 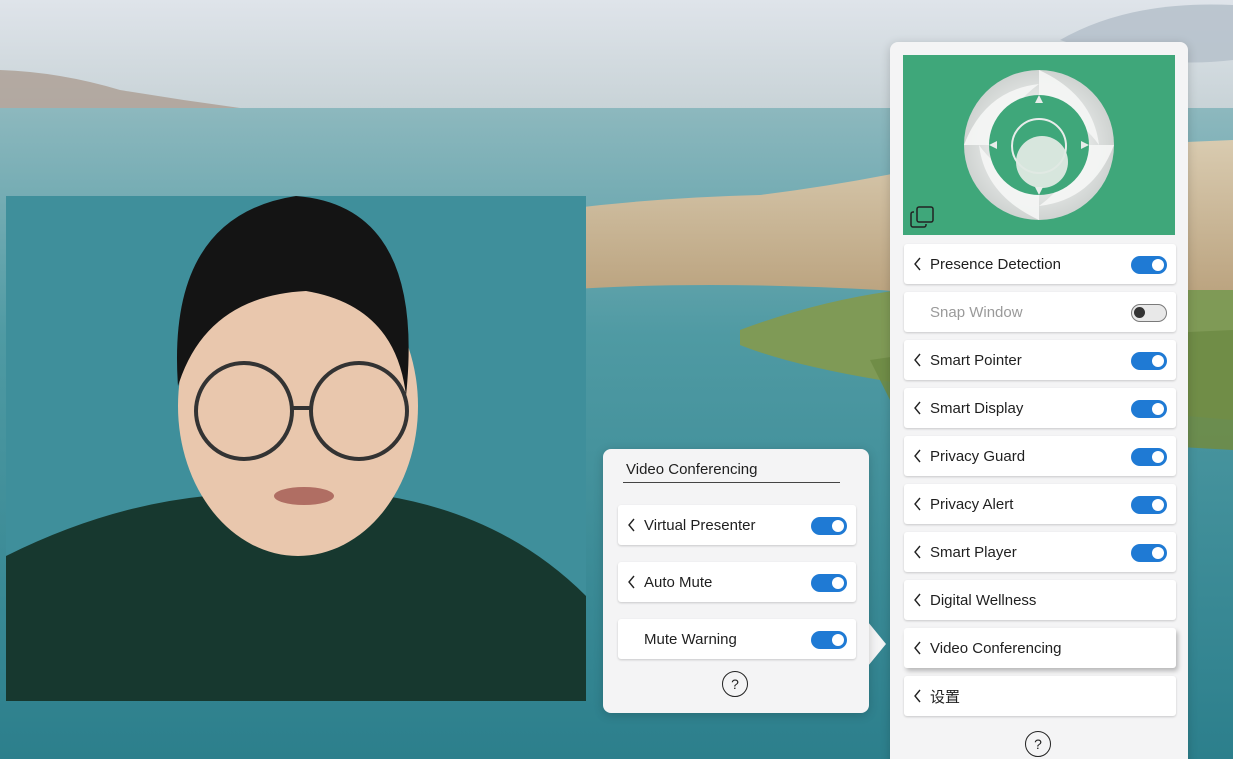 I want to click on virtual-presenter-toggle, so click(x=829, y=526).